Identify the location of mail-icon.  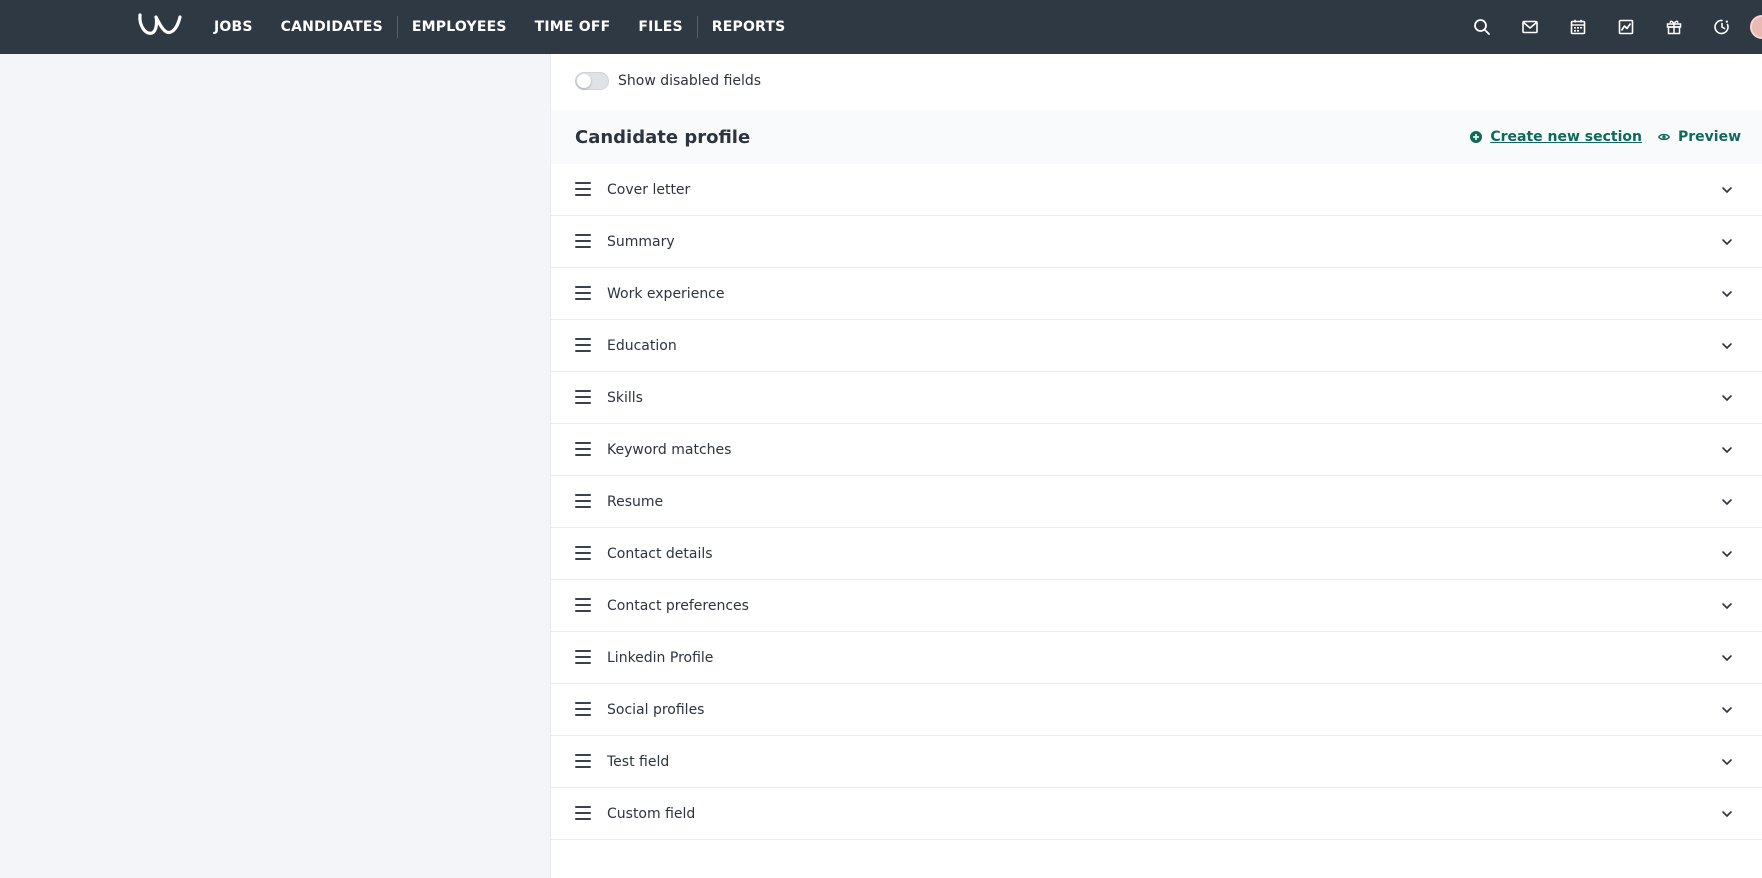
(1530, 27).